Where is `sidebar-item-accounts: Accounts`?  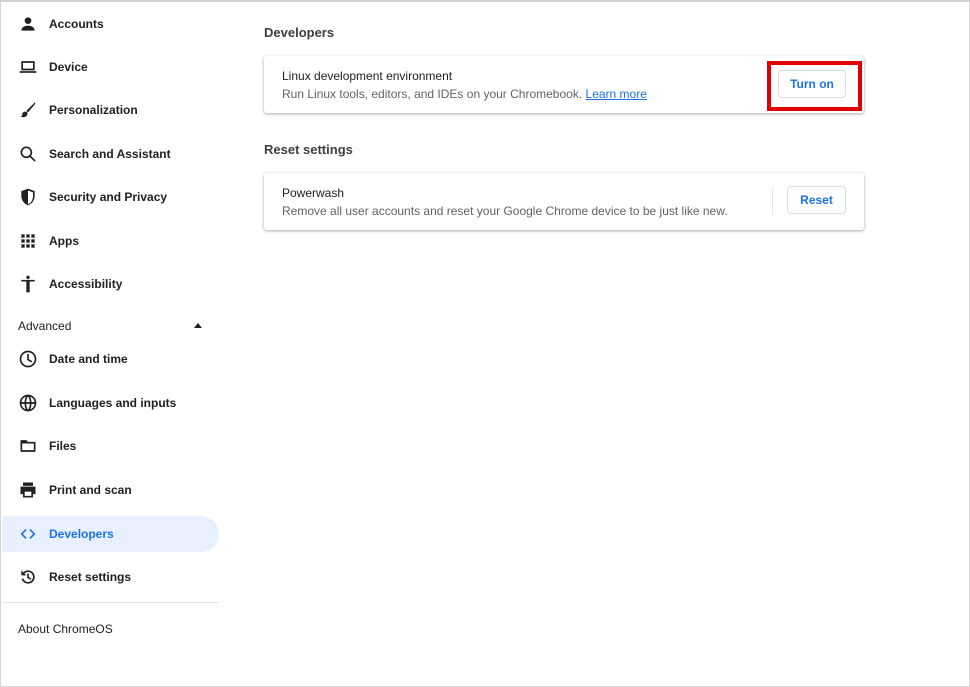
sidebar-item-accounts: Accounts is located at coordinates (110, 24).